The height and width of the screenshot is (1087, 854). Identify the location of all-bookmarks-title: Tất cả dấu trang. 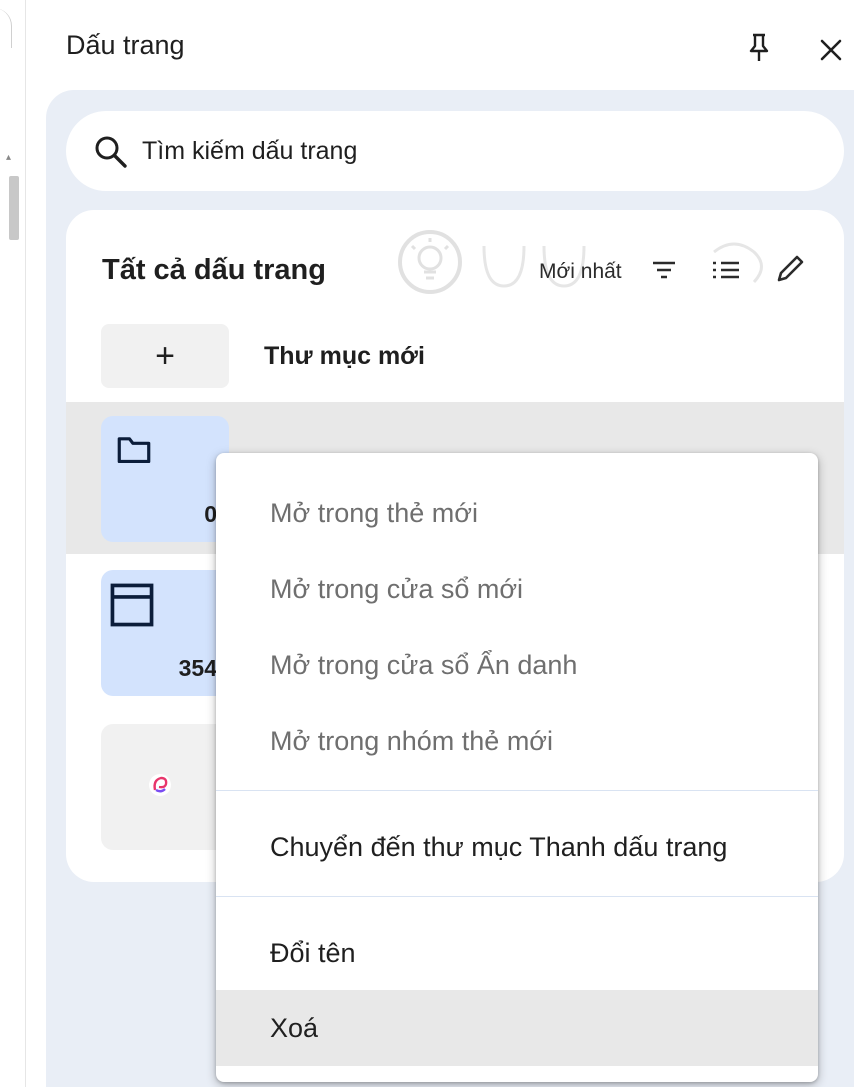
(214, 270).